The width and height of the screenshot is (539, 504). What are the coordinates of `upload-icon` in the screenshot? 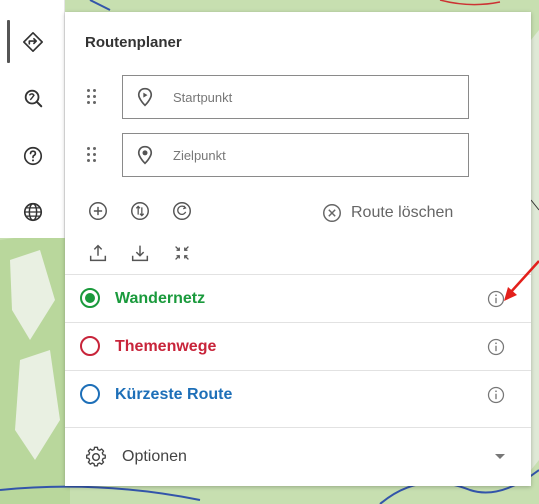 It's located at (98, 253).